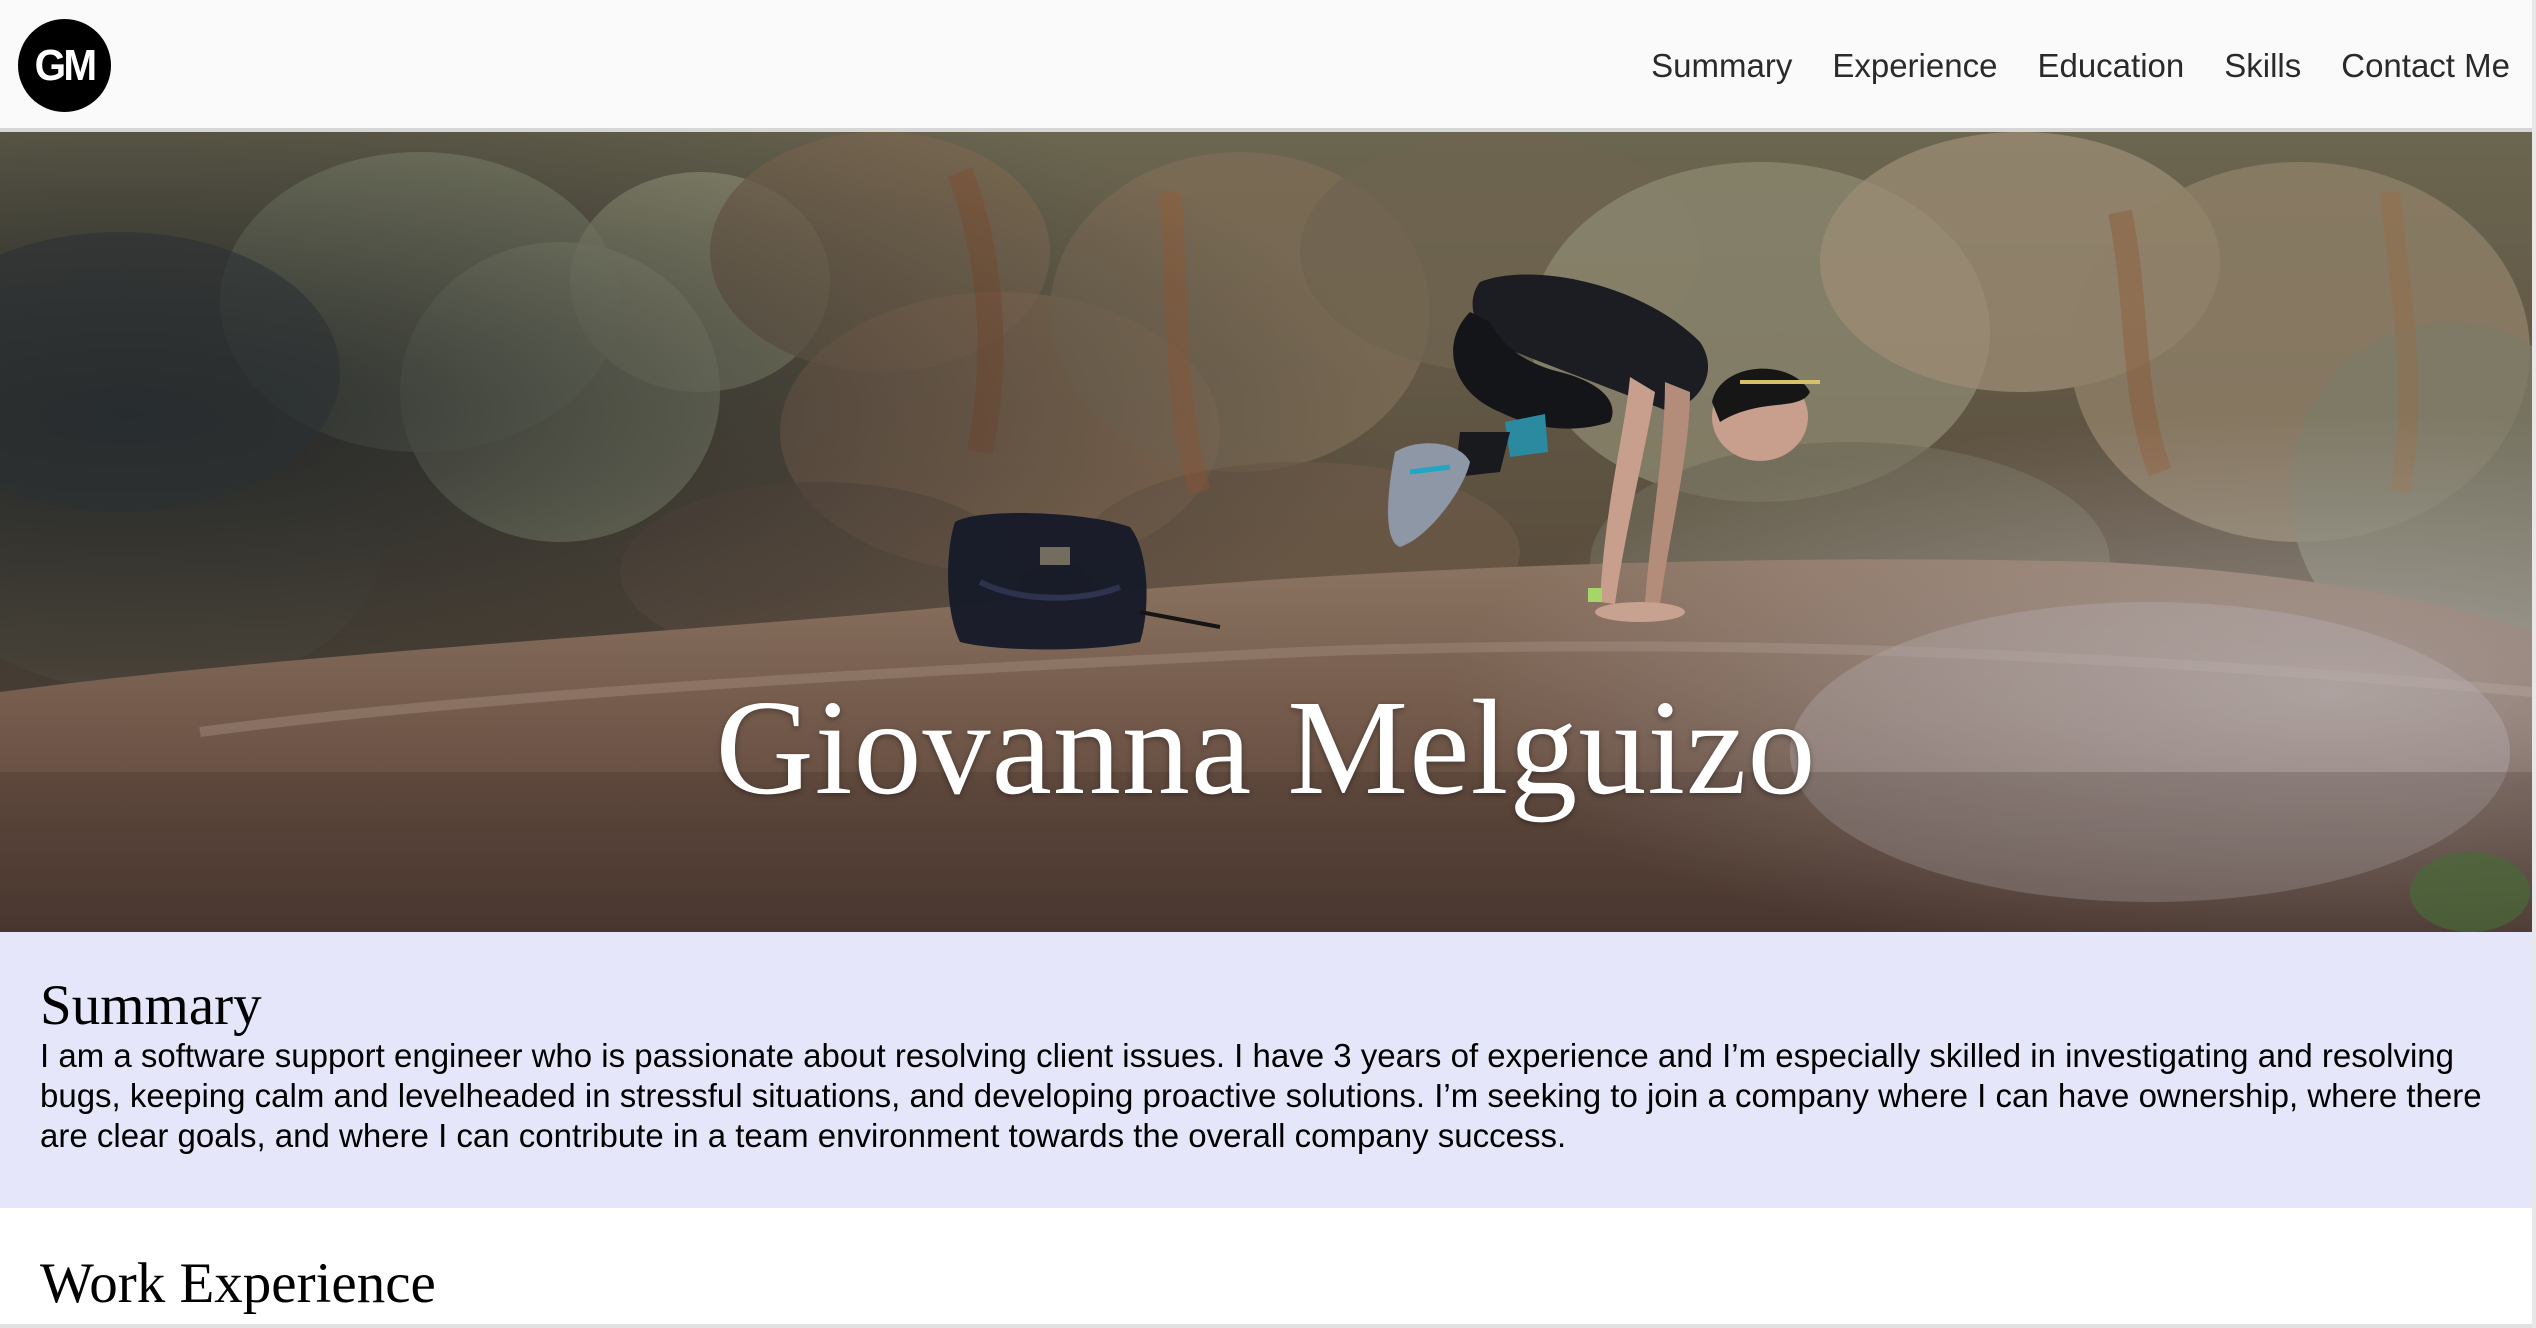 This screenshot has height=1328, width=2536. I want to click on nav-link-contact-me: Contact Me, so click(2425, 66).